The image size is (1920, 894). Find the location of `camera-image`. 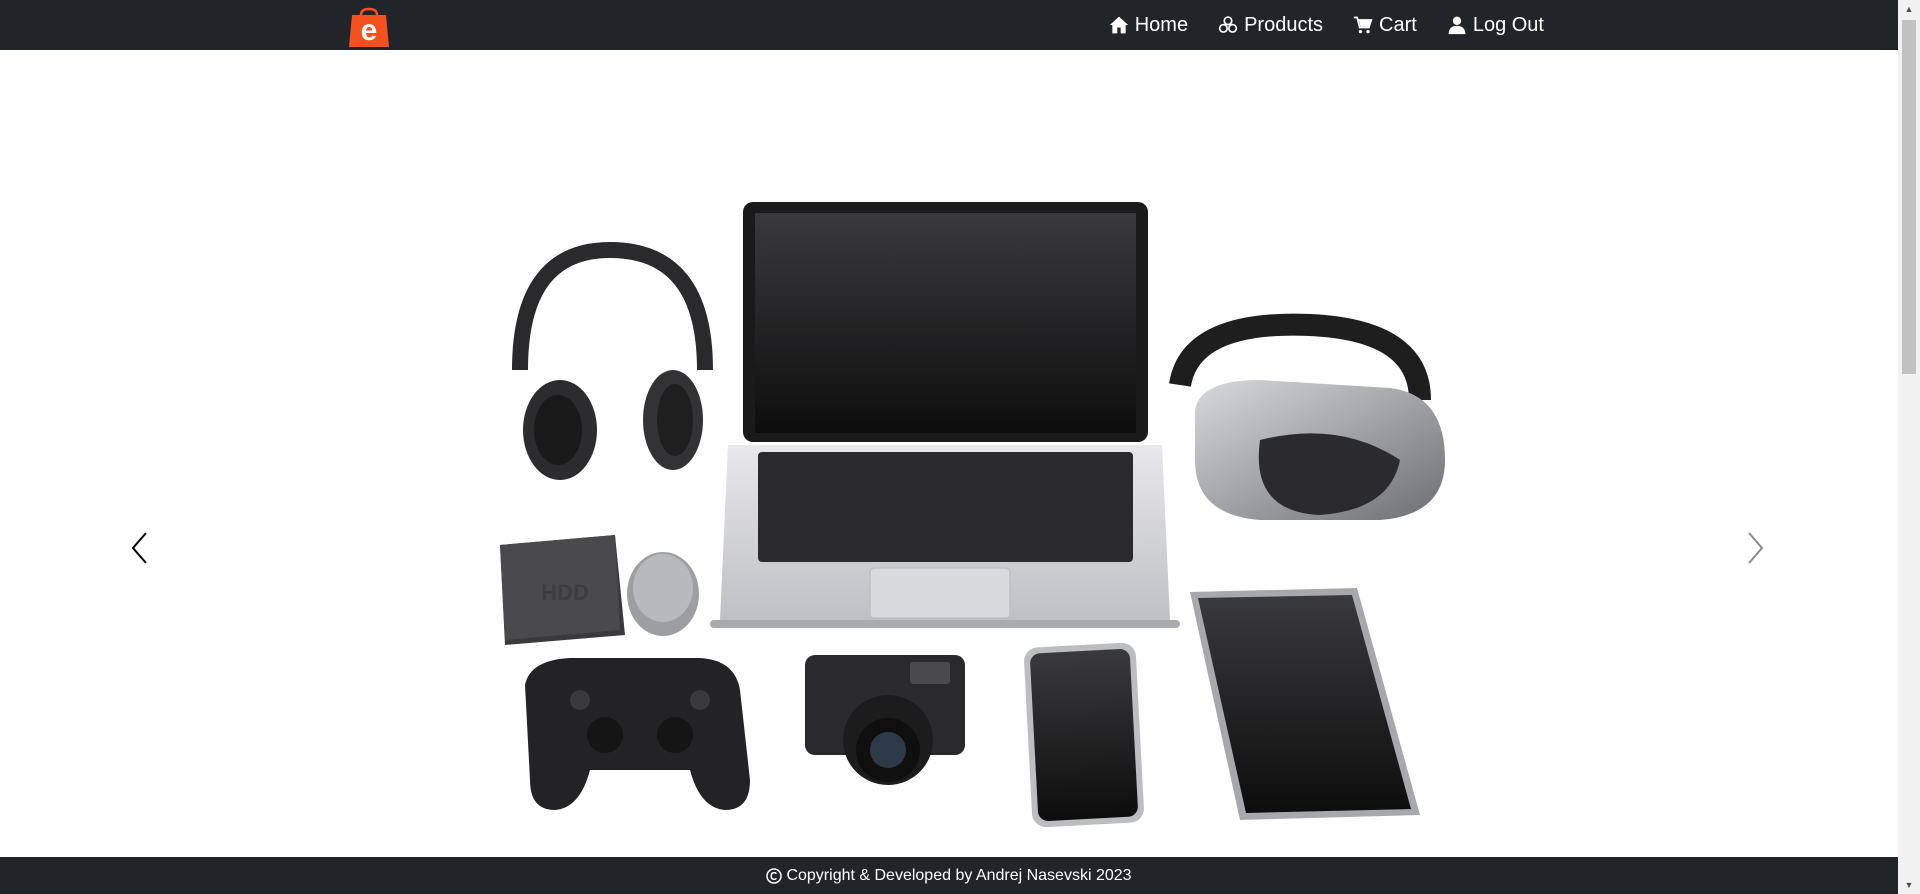

camera-image is located at coordinates (885, 720).